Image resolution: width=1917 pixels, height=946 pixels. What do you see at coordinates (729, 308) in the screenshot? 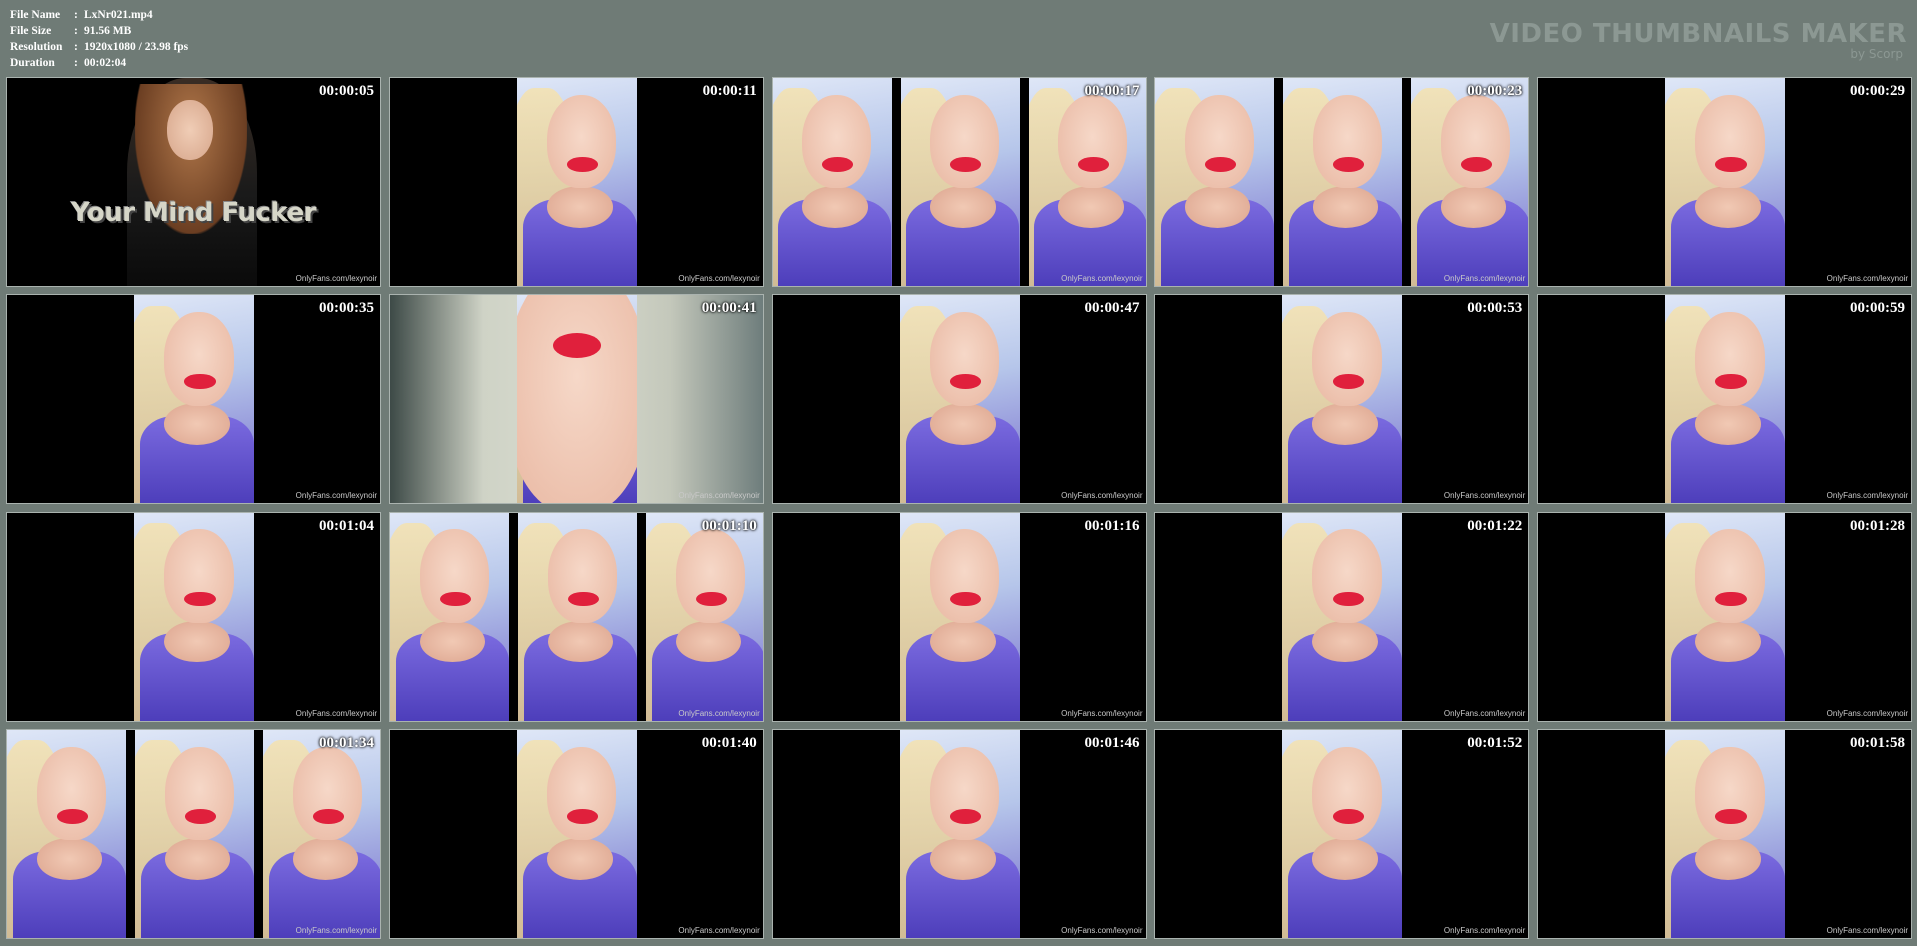
I see `timestamp: 00:00:41` at bounding box center [729, 308].